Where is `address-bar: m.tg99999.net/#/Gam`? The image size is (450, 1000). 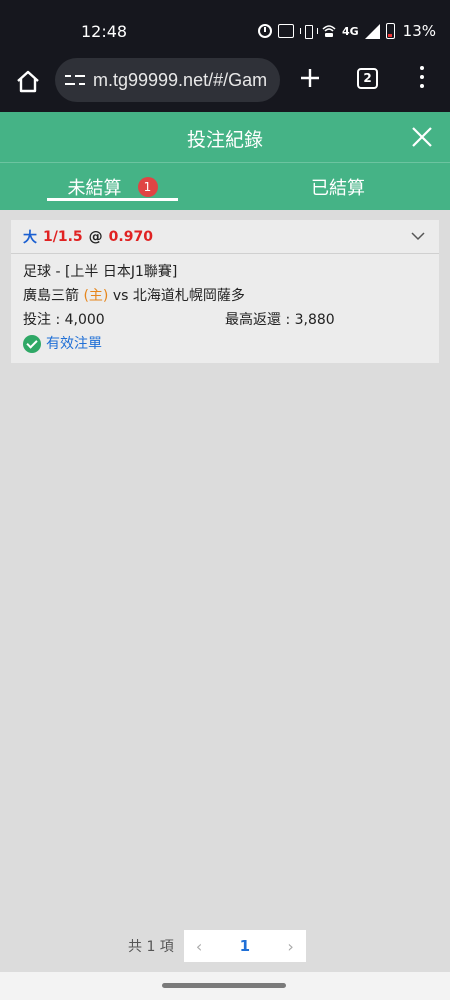
address-bar: m.tg99999.net/#/Gam is located at coordinates (167, 80).